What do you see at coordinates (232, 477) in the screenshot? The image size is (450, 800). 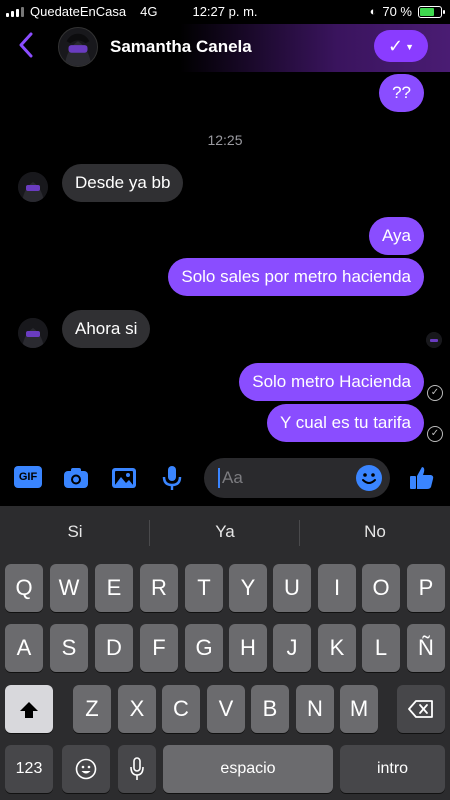 I see `message-input-placeholder: Aa` at bounding box center [232, 477].